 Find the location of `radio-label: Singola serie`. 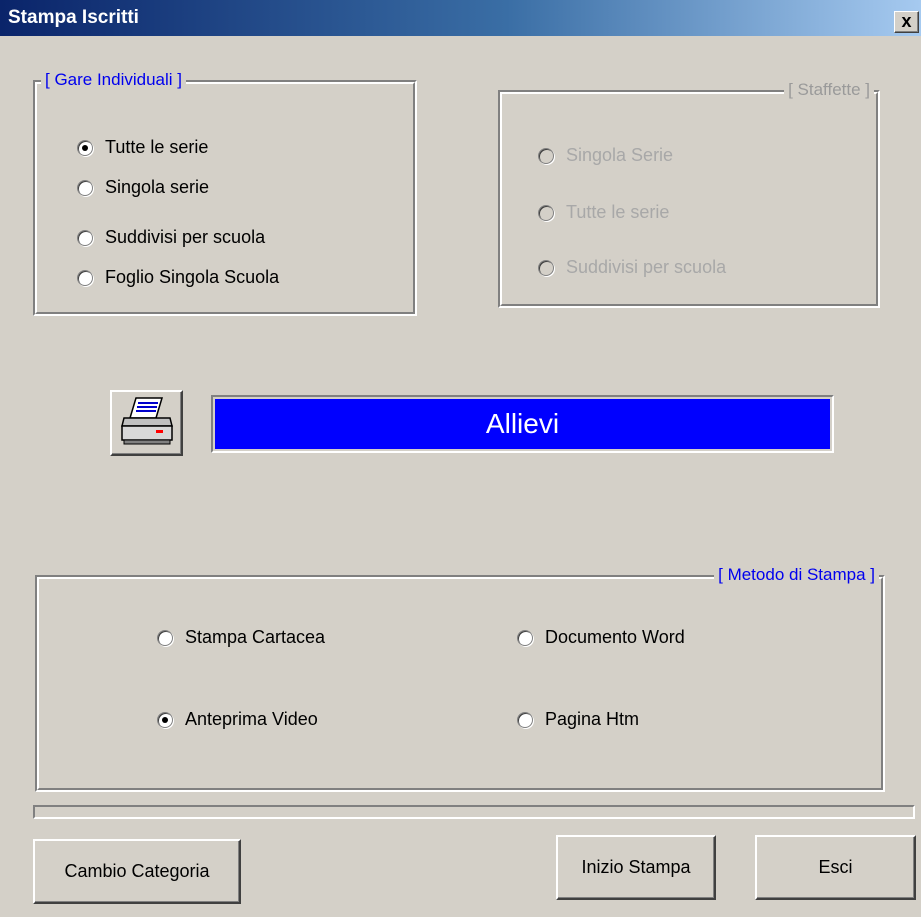

radio-label: Singola serie is located at coordinates (157, 187).